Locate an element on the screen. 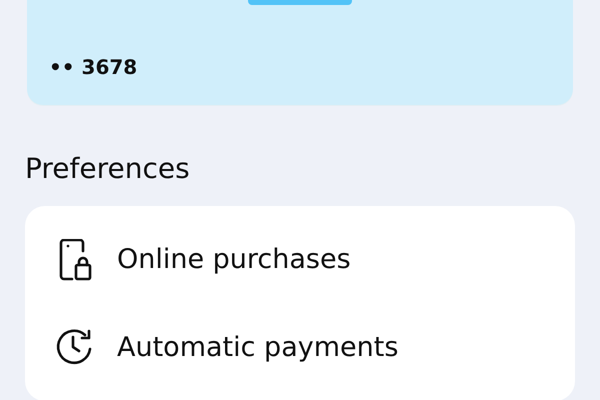  card-number: •• 3678 is located at coordinates (93, 67).